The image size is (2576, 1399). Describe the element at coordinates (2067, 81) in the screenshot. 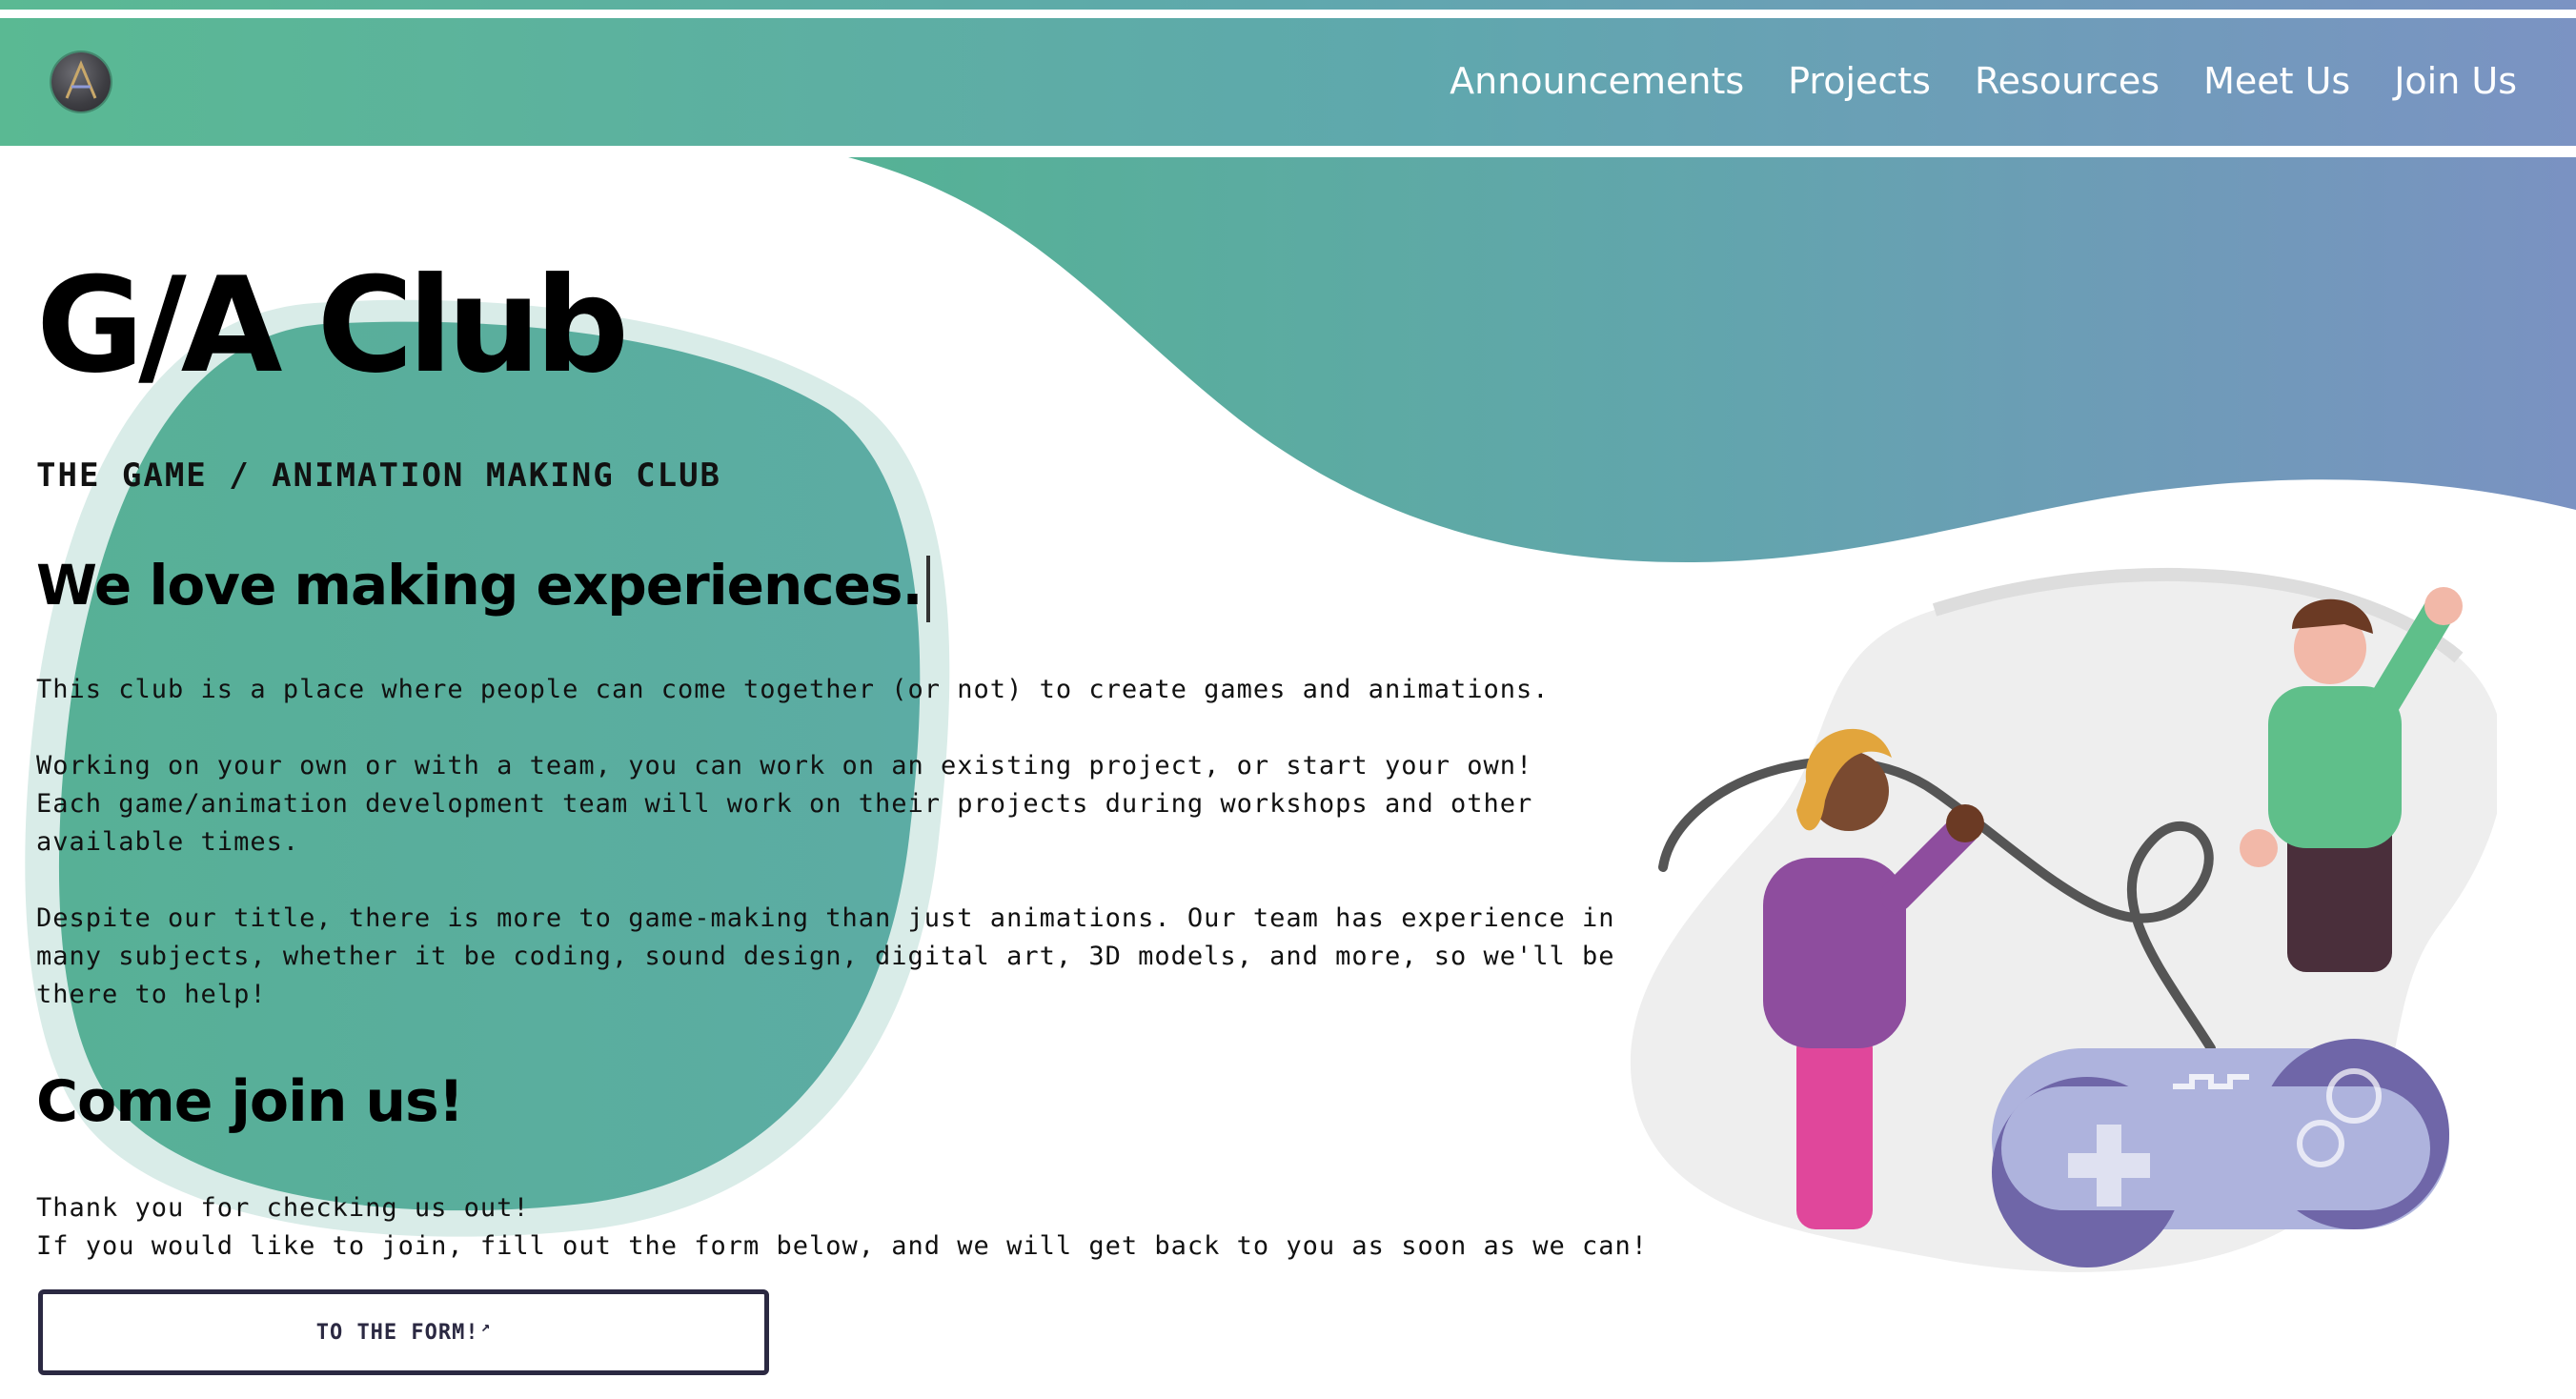

I see `nav-link-resources: Resources` at that location.